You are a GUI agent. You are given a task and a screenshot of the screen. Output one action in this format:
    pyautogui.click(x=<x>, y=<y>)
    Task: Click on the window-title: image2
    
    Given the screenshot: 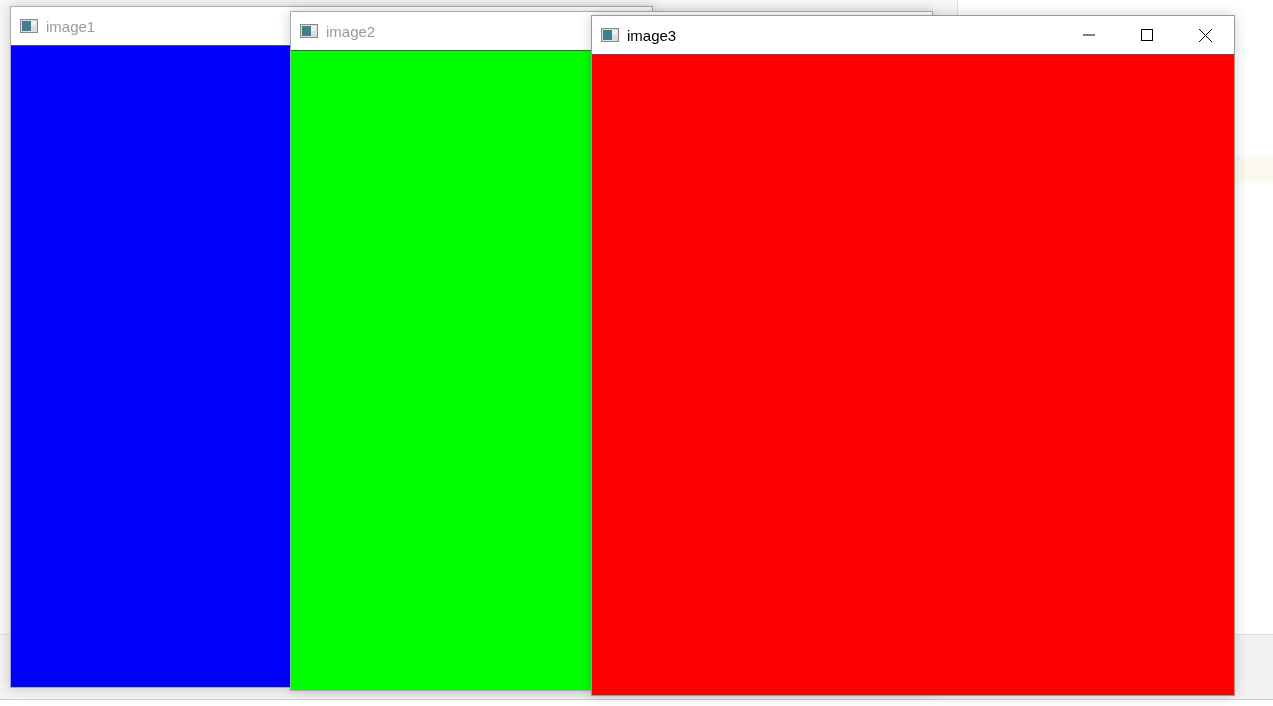 What is the action you would take?
    pyautogui.click(x=351, y=31)
    